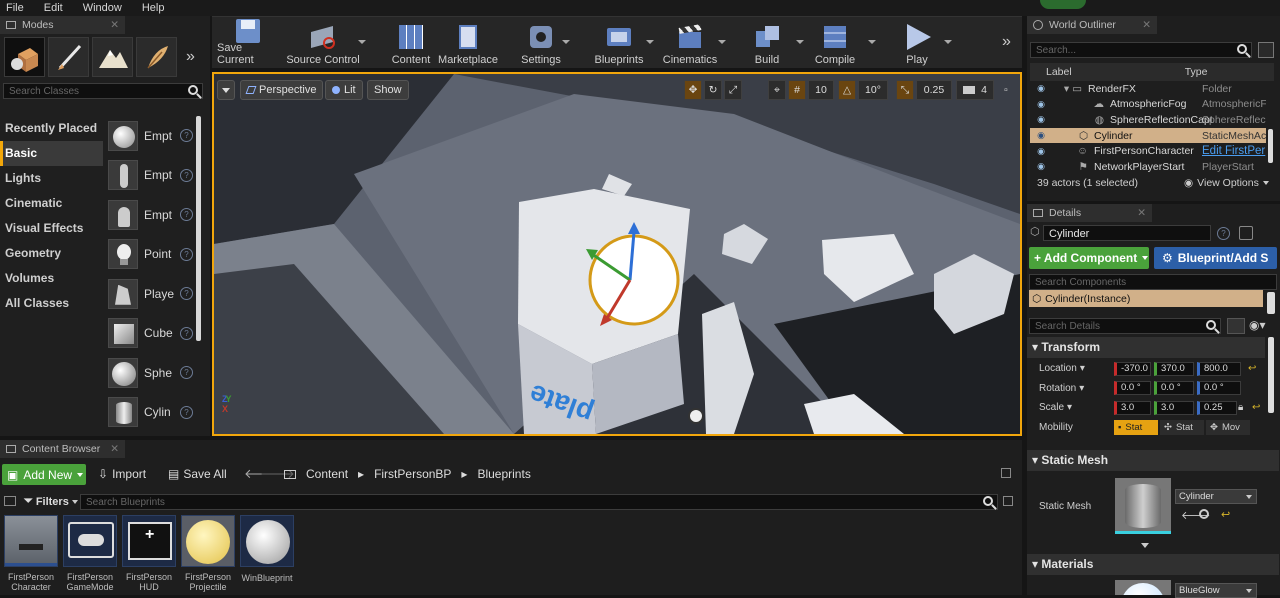 The height and width of the screenshot is (598, 1280). I want to click on blueprint-add-script-button: ⚙ Blueprint/Add S, so click(1215, 258).